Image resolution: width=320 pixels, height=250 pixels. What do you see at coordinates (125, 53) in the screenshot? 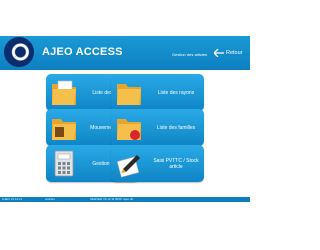
I see `header-bar` at bounding box center [125, 53].